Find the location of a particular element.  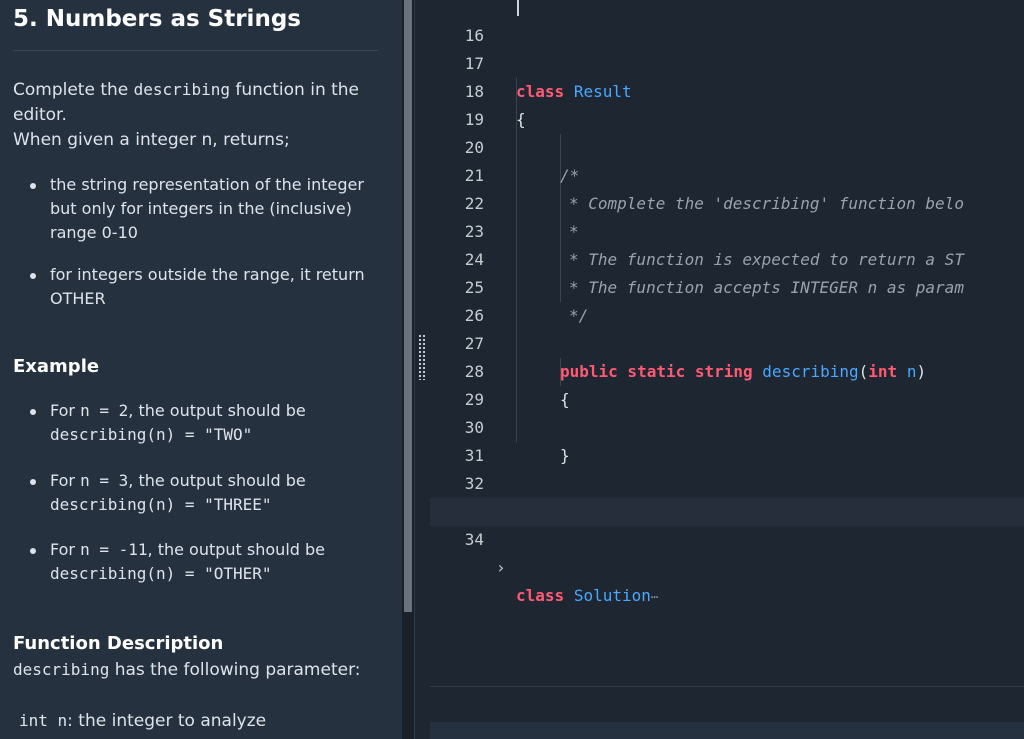

function-description-heading: Function Description is located at coordinates (118, 643).